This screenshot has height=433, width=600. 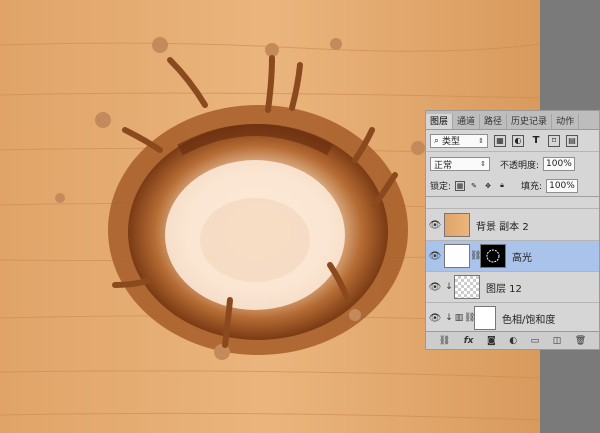 I want to click on search-icon: ⌕, so click(x=437, y=140).